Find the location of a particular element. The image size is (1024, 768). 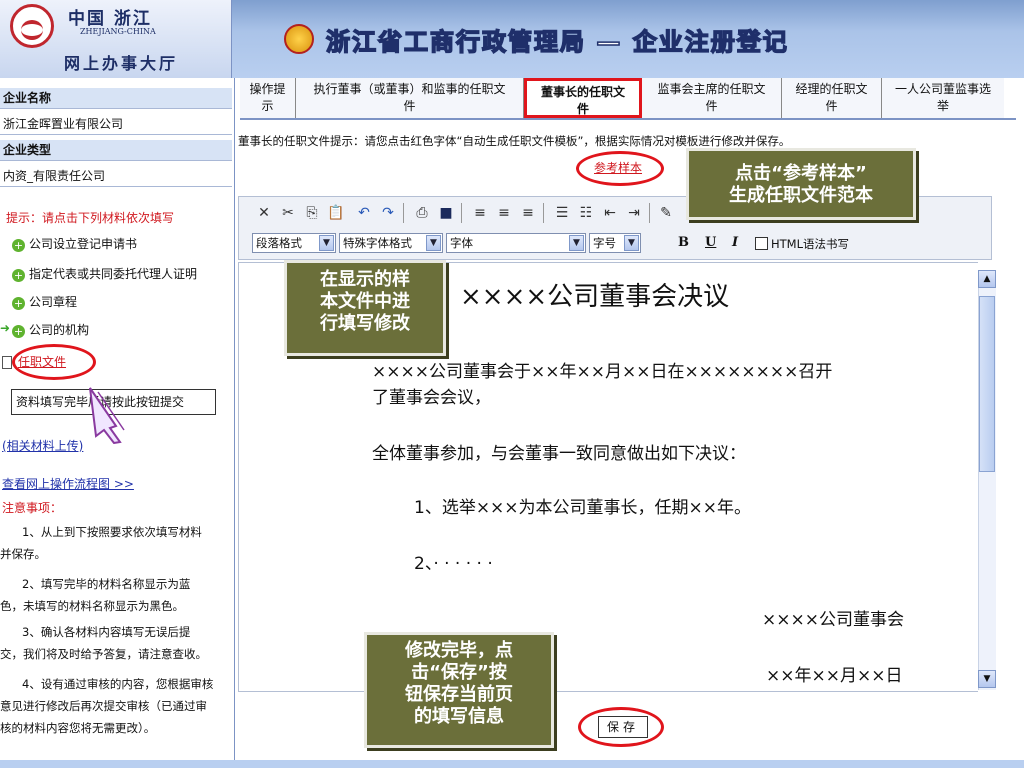

notice-line: 意见进行修改后再次提交审核（已通过审 is located at coordinates (103, 706).